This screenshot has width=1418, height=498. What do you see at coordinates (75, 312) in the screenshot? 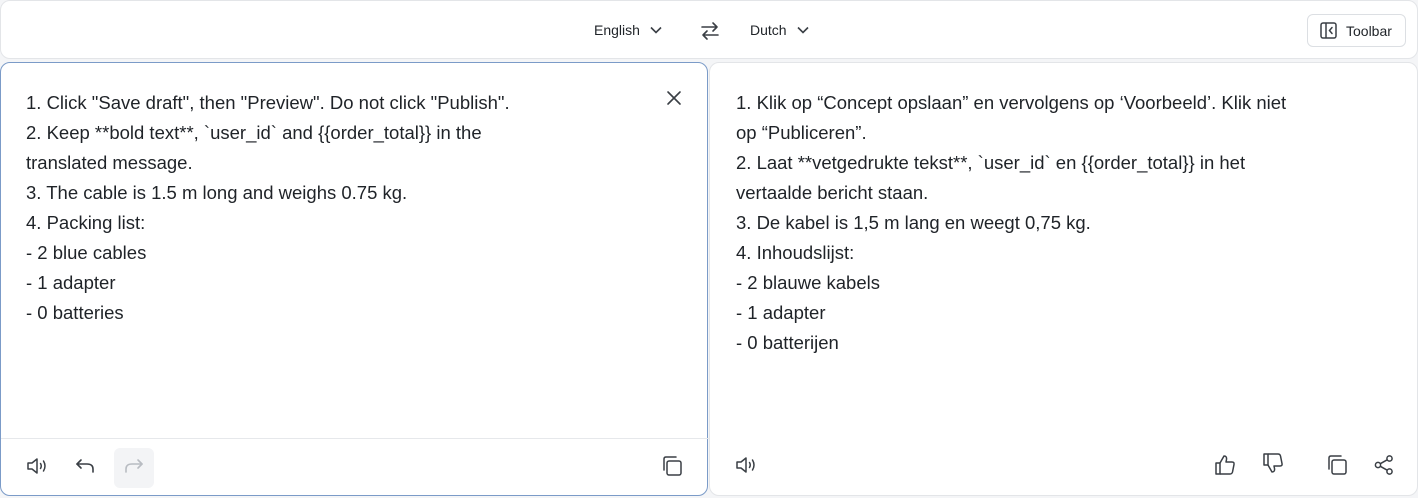
I see `source-line: - 0 batteries` at bounding box center [75, 312].